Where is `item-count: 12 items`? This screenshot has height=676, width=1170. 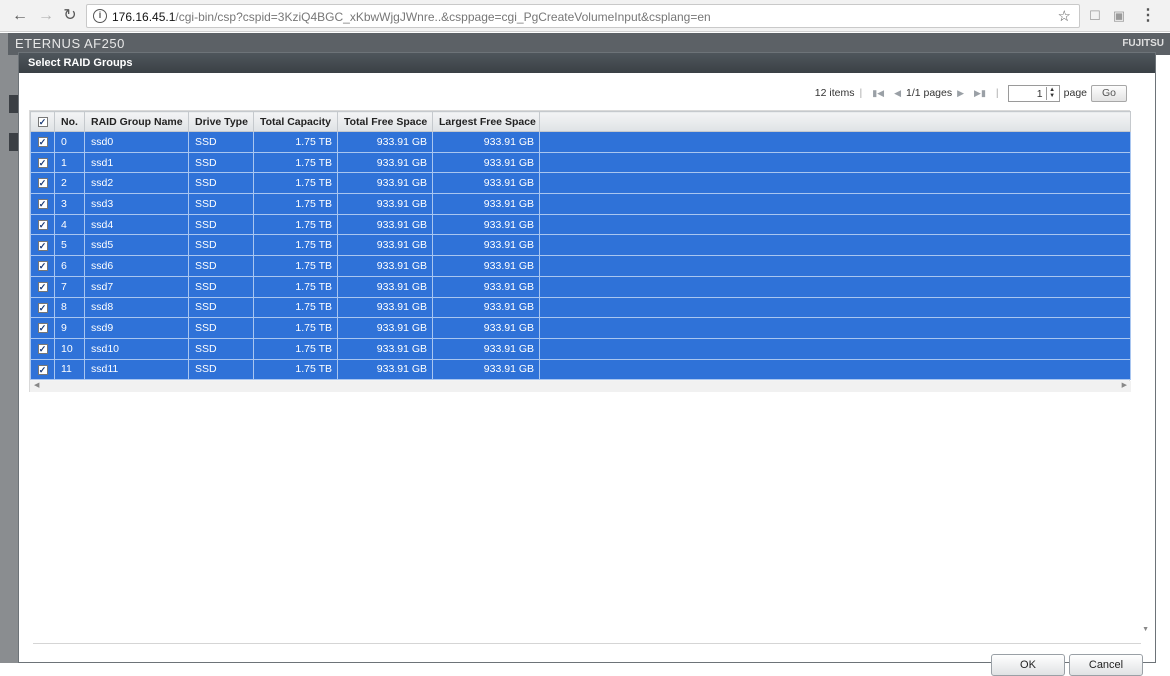 item-count: 12 items is located at coordinates (834, 93).